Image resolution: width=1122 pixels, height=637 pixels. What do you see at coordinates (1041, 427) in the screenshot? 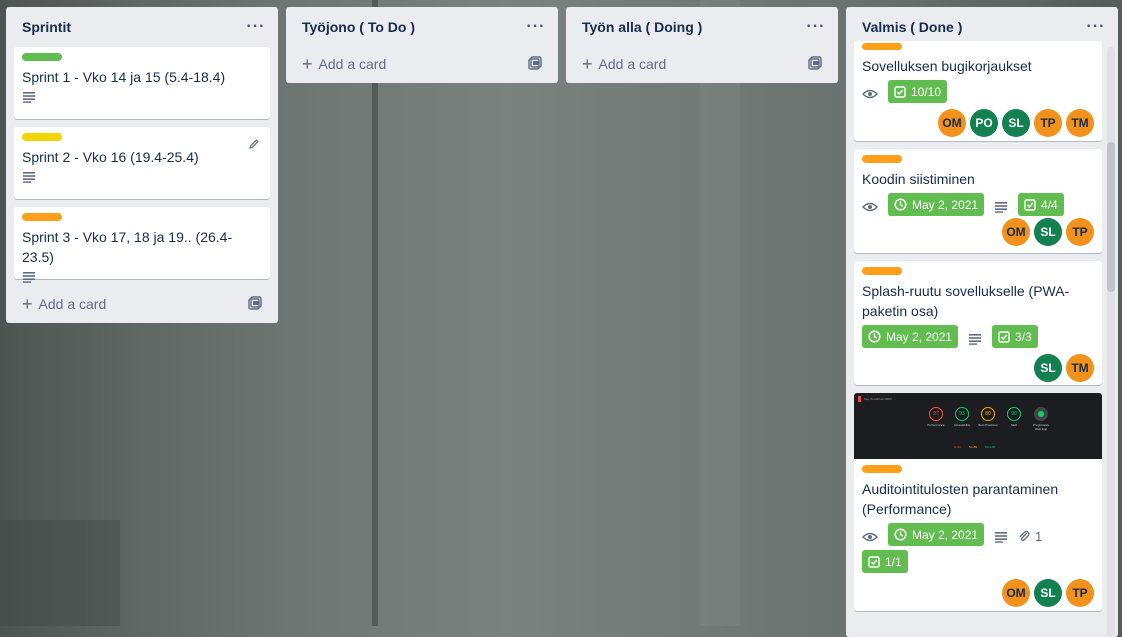
I see `score-label: Progressive Web App` at bounding box center [1041, 427].